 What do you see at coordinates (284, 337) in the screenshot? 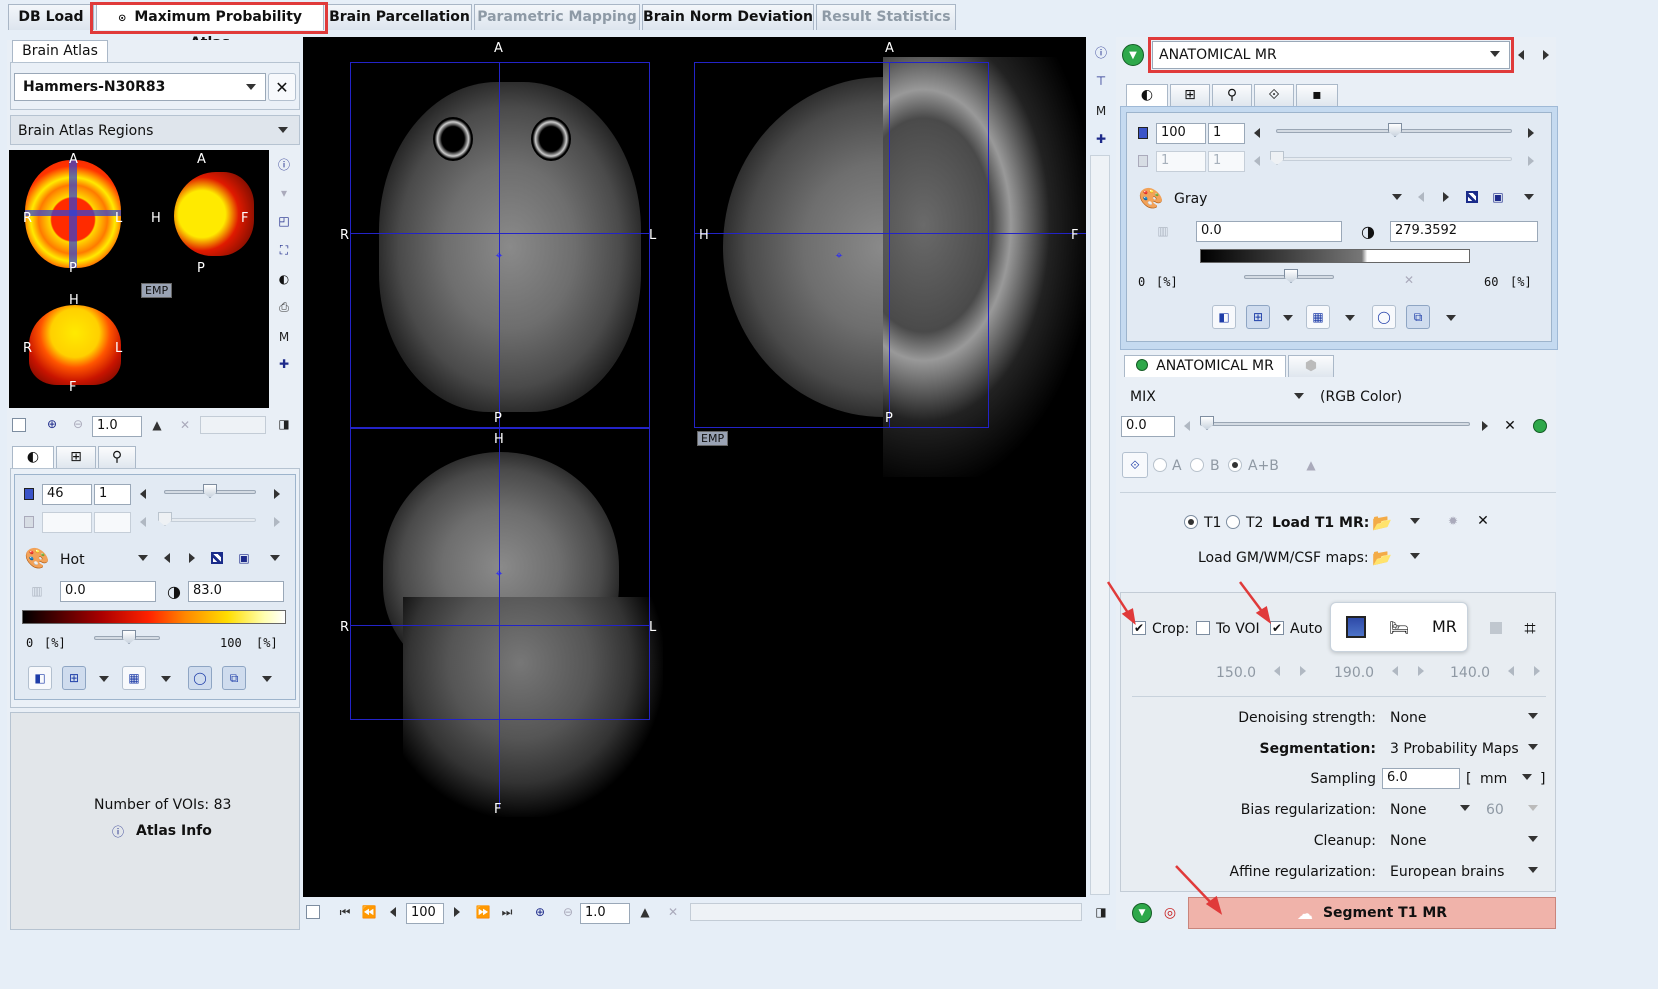
I see `m-icon: M` at bounding box center [284, 337].